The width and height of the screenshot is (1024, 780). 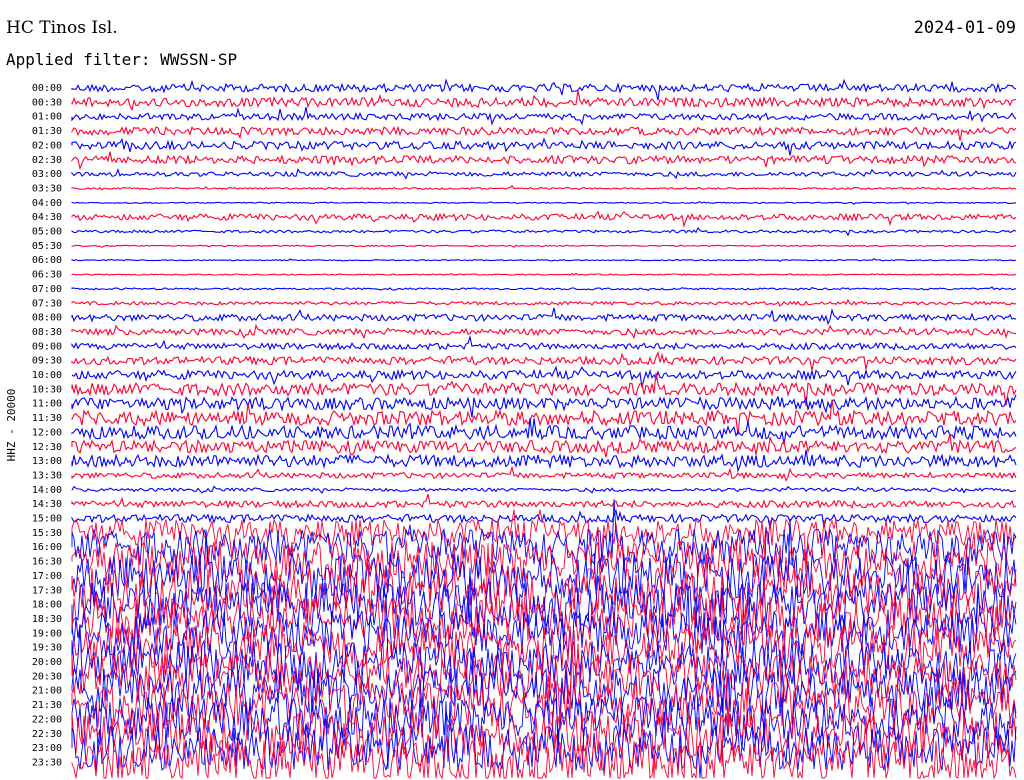 I want to click on time-label: 14:00, so click(x=47, y=490).